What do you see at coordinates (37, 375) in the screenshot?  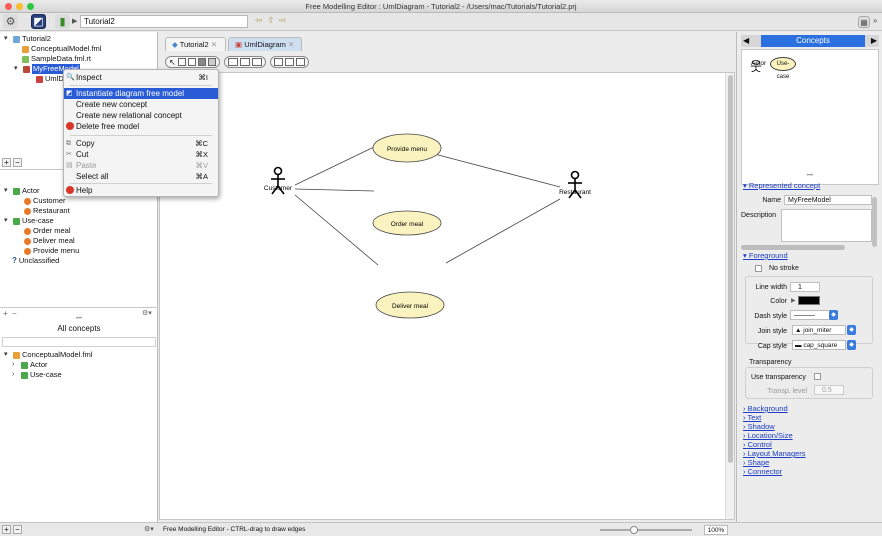 I see `tree-item-use-case-concept: › Use-case` at bounding box center [37, 375].